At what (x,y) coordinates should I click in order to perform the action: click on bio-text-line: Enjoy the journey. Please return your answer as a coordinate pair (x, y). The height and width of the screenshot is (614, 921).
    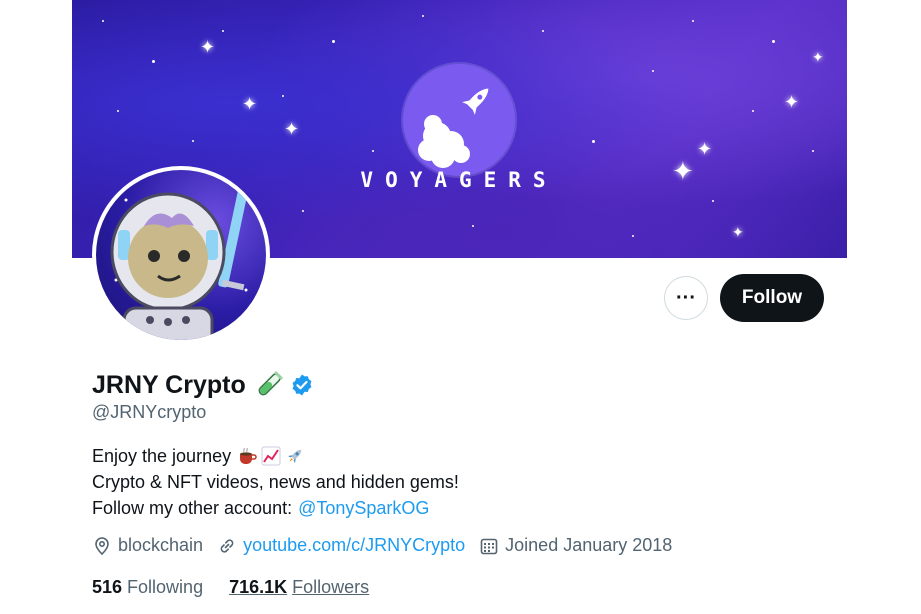
    Looking at the image, I should click on (162, 456).